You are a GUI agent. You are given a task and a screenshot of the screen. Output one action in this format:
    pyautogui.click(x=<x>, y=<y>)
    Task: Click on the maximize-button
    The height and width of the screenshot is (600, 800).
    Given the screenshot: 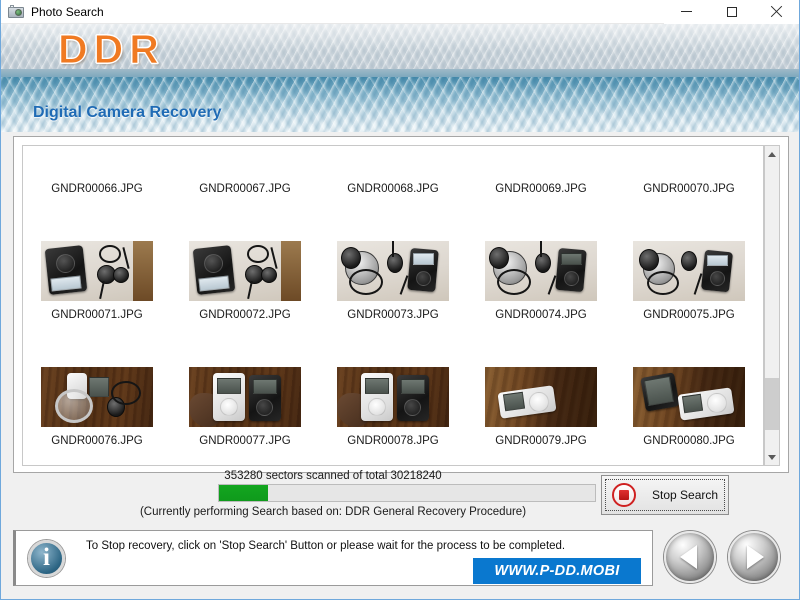 What is the action you would take?
    pyautogui.click(x=731, y=12)
    